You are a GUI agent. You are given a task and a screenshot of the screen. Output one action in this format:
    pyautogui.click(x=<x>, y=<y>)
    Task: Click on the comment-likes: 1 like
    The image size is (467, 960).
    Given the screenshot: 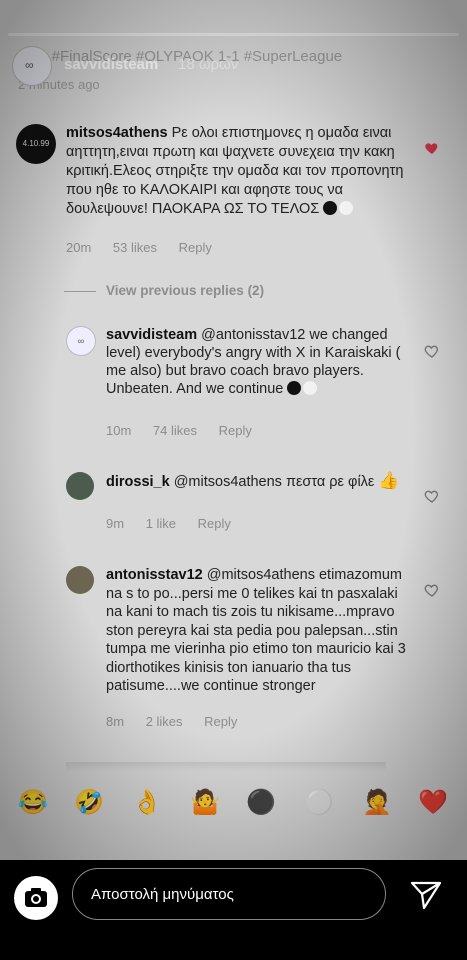 What is the action you would take?
    pyautogui.click(x=161, y=523)
    